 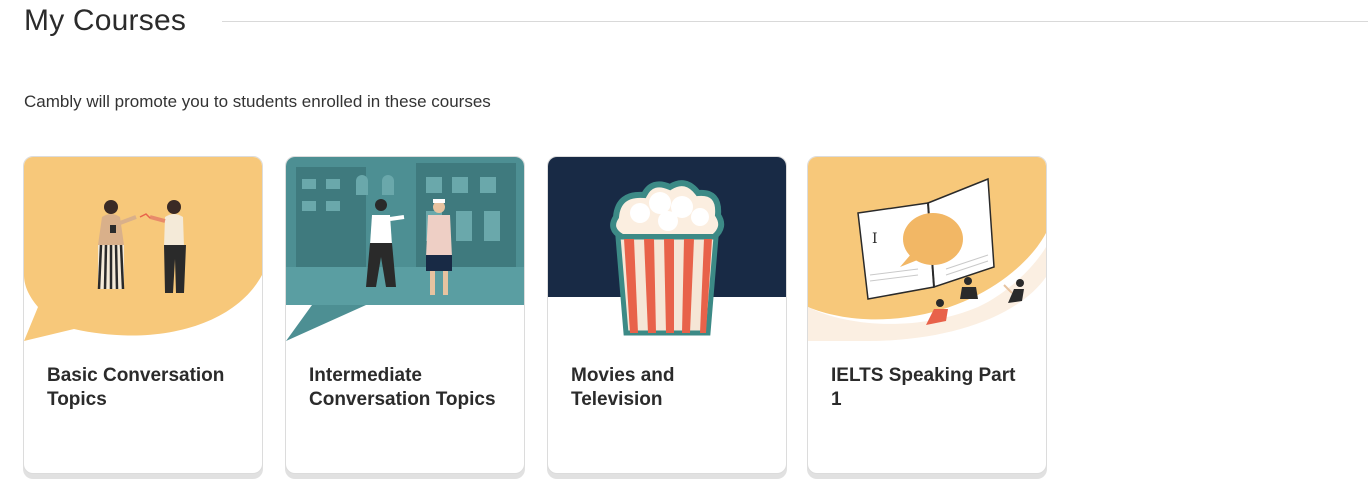 What do you see at coordinates (696, 24) in the screenshot?
I see `page-header: My Courses` at bounding box center [696, 24].